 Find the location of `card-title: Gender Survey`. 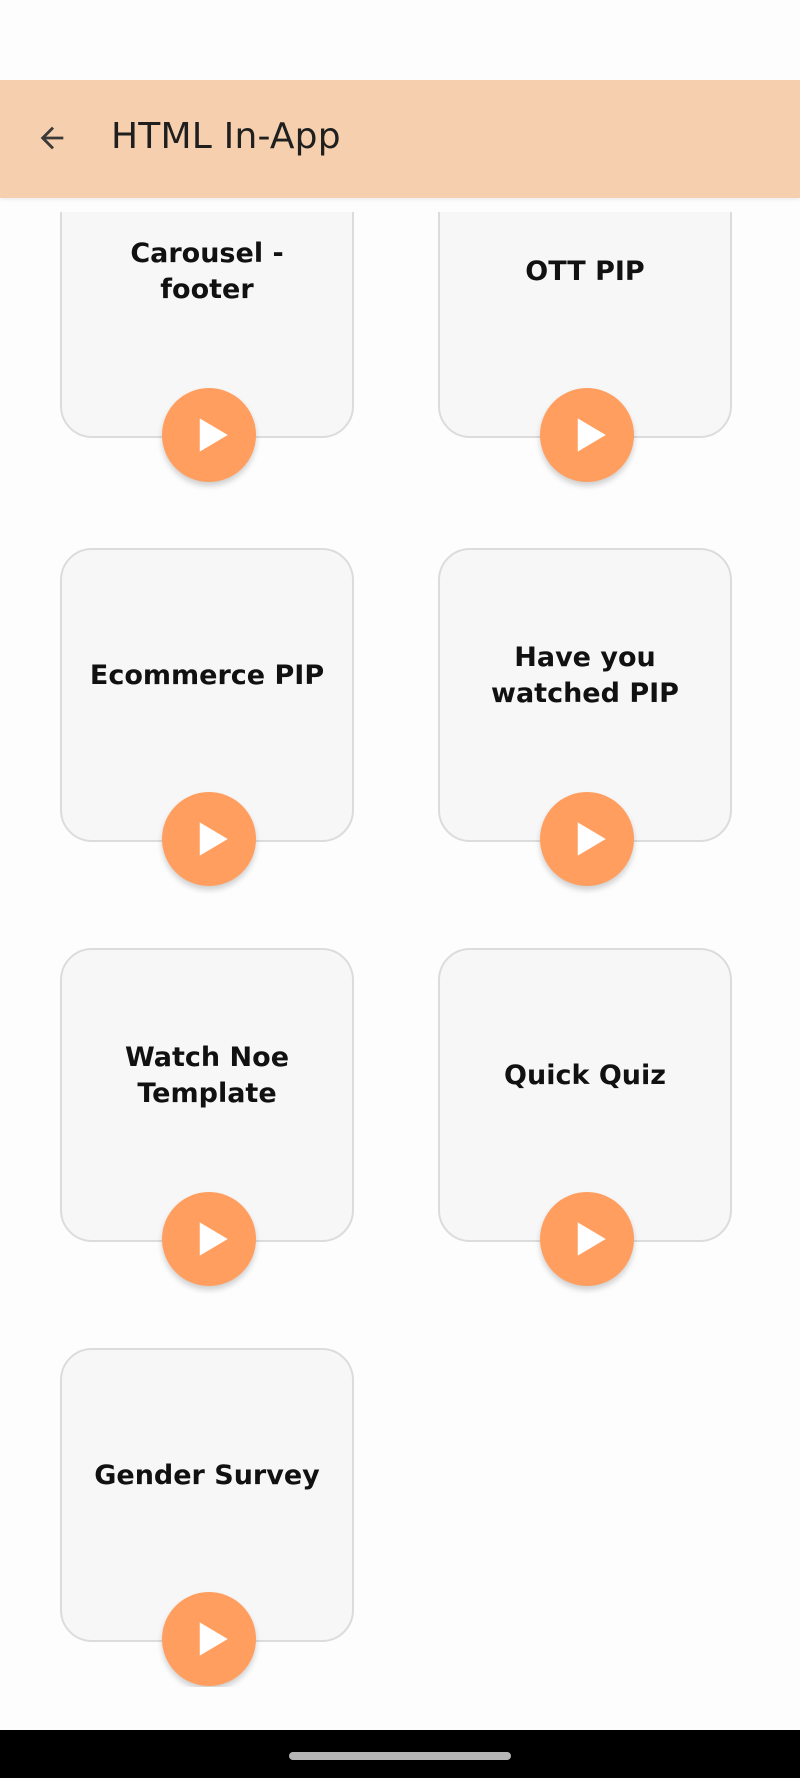

card-title: Gender Survey is located at coordinates (207, 1475).